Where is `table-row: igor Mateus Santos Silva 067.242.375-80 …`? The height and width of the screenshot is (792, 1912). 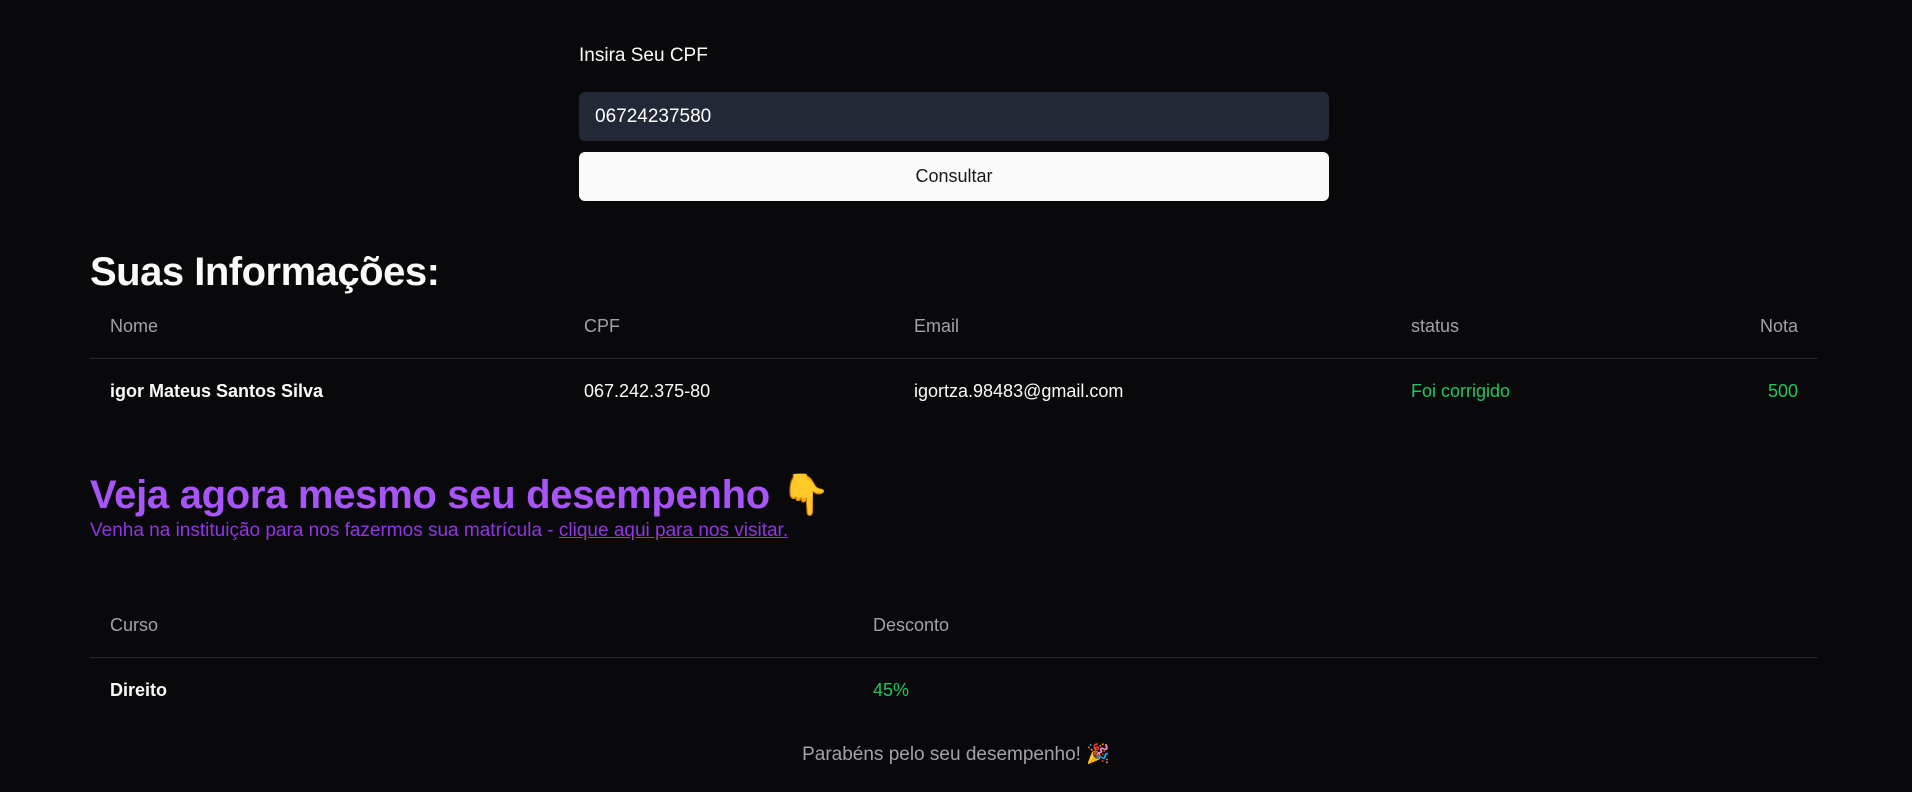
table-row: igor Mateus Santos Silva 067.242.375-80 … is located at coordinates (954, 391).